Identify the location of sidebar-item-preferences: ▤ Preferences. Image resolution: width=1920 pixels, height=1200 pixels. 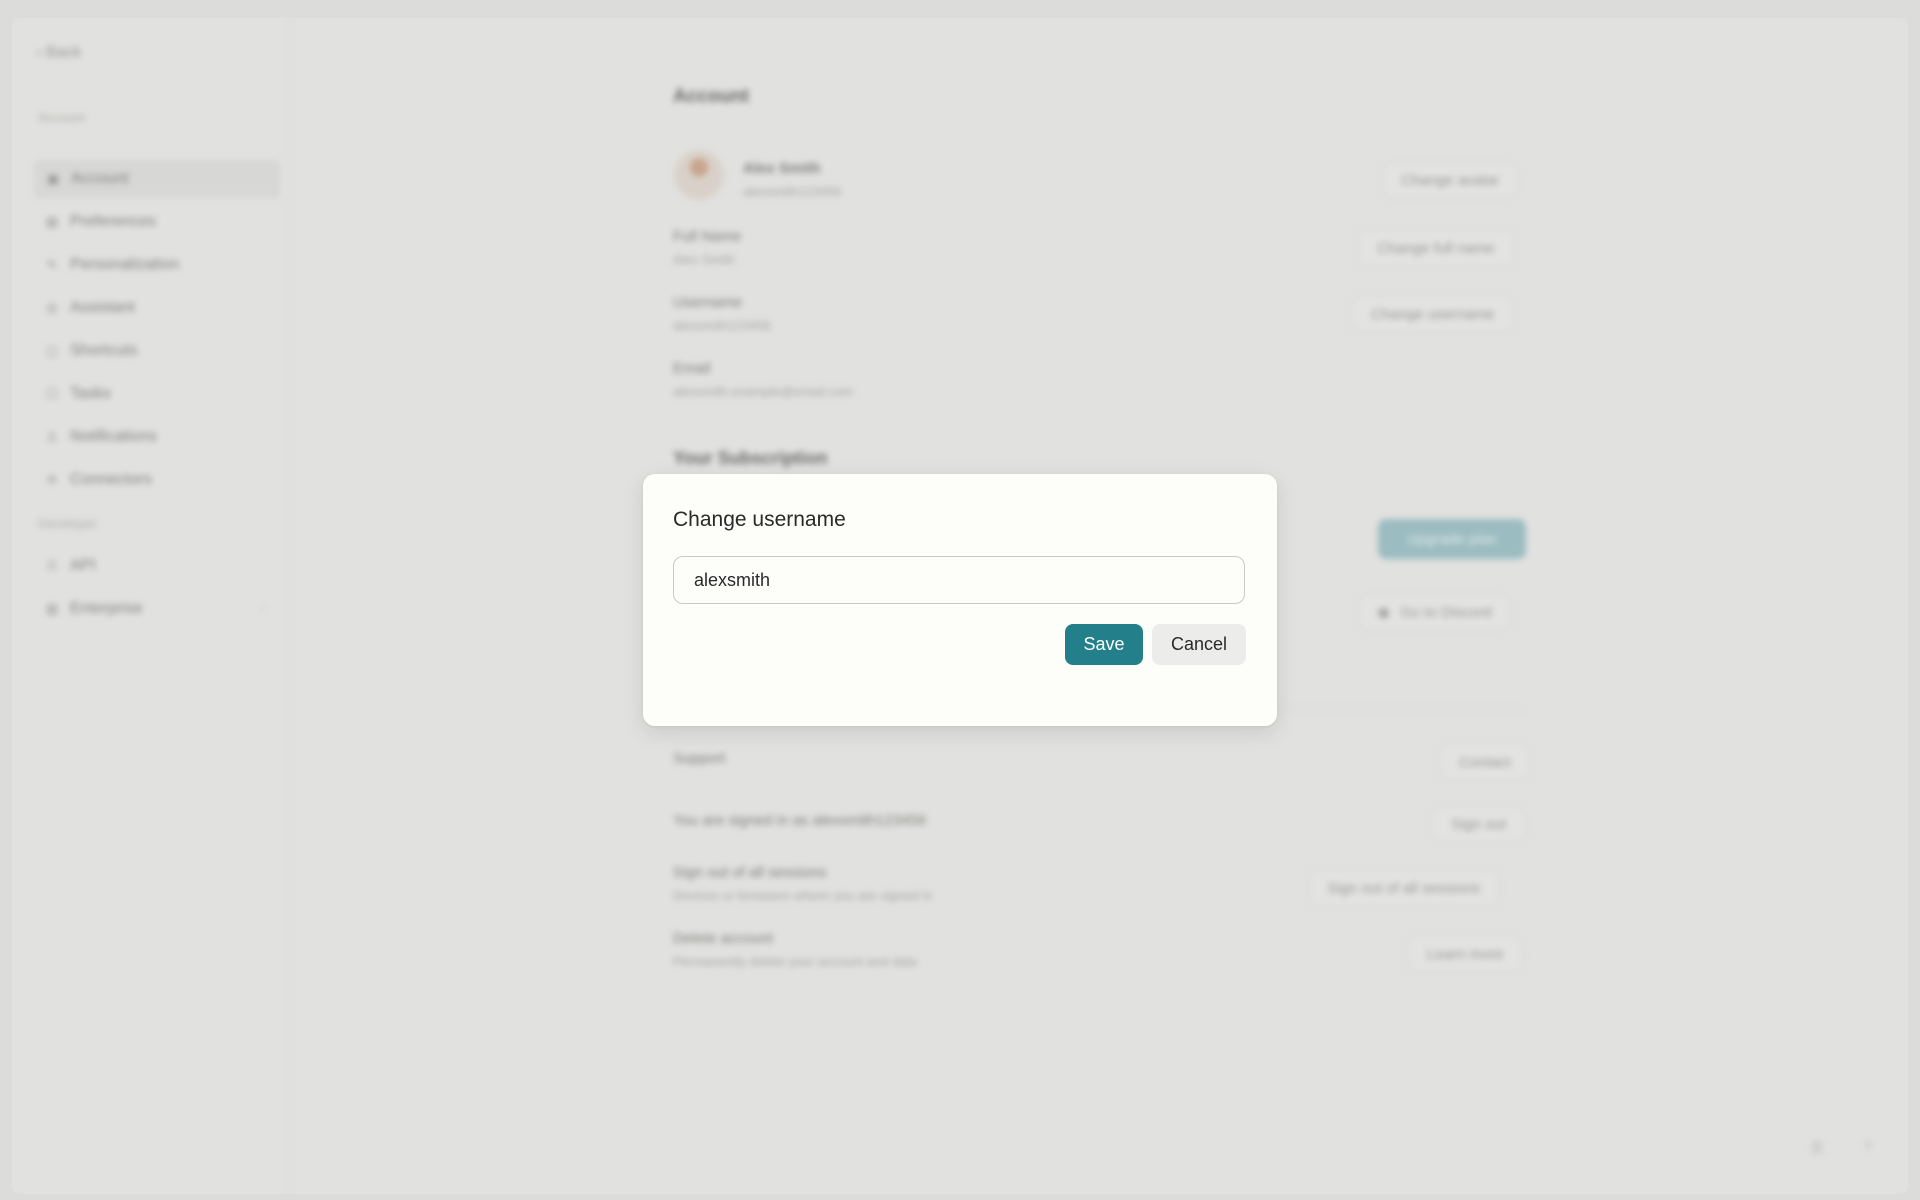
(156, 222).